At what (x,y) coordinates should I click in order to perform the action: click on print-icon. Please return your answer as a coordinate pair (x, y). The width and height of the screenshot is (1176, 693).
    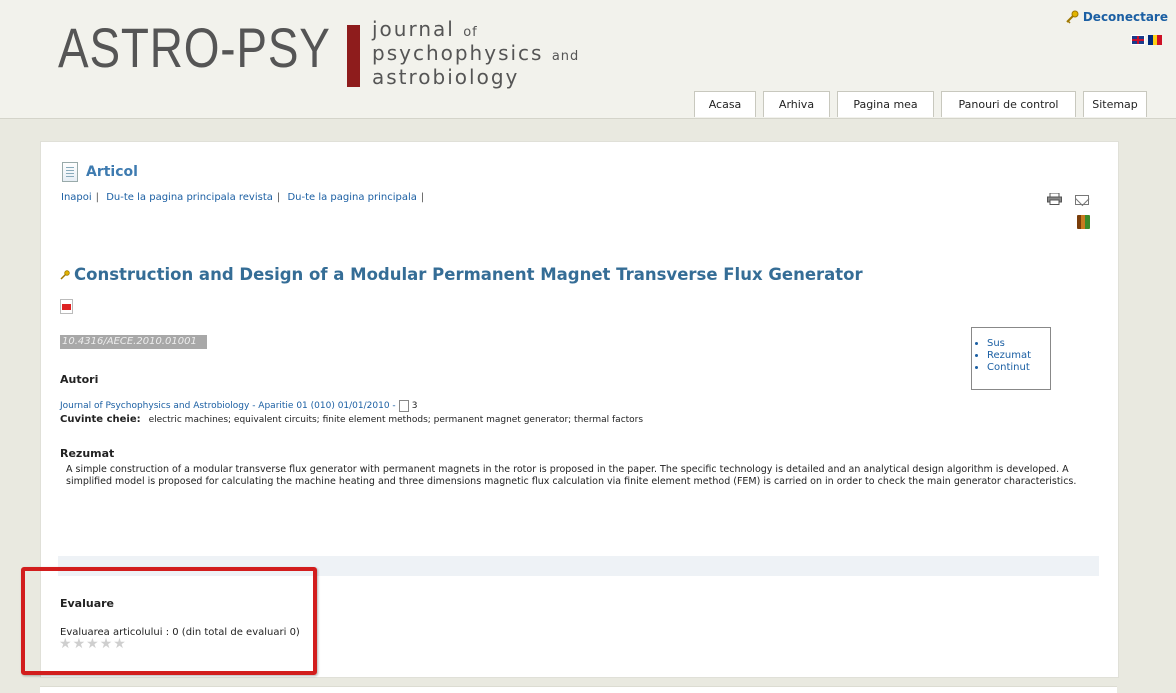
    Looking at the image, I should click on (1054, 199).